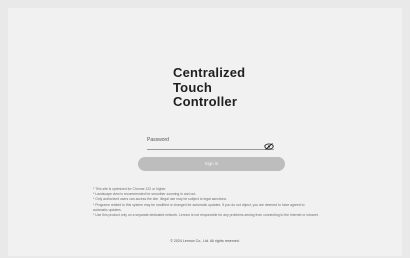 The width and height of the screenshot is (410, 258). What do you see at coordinates (269, 143) in the screenshot?
I see `eye-off-icon` at bounding box center [269, 143].